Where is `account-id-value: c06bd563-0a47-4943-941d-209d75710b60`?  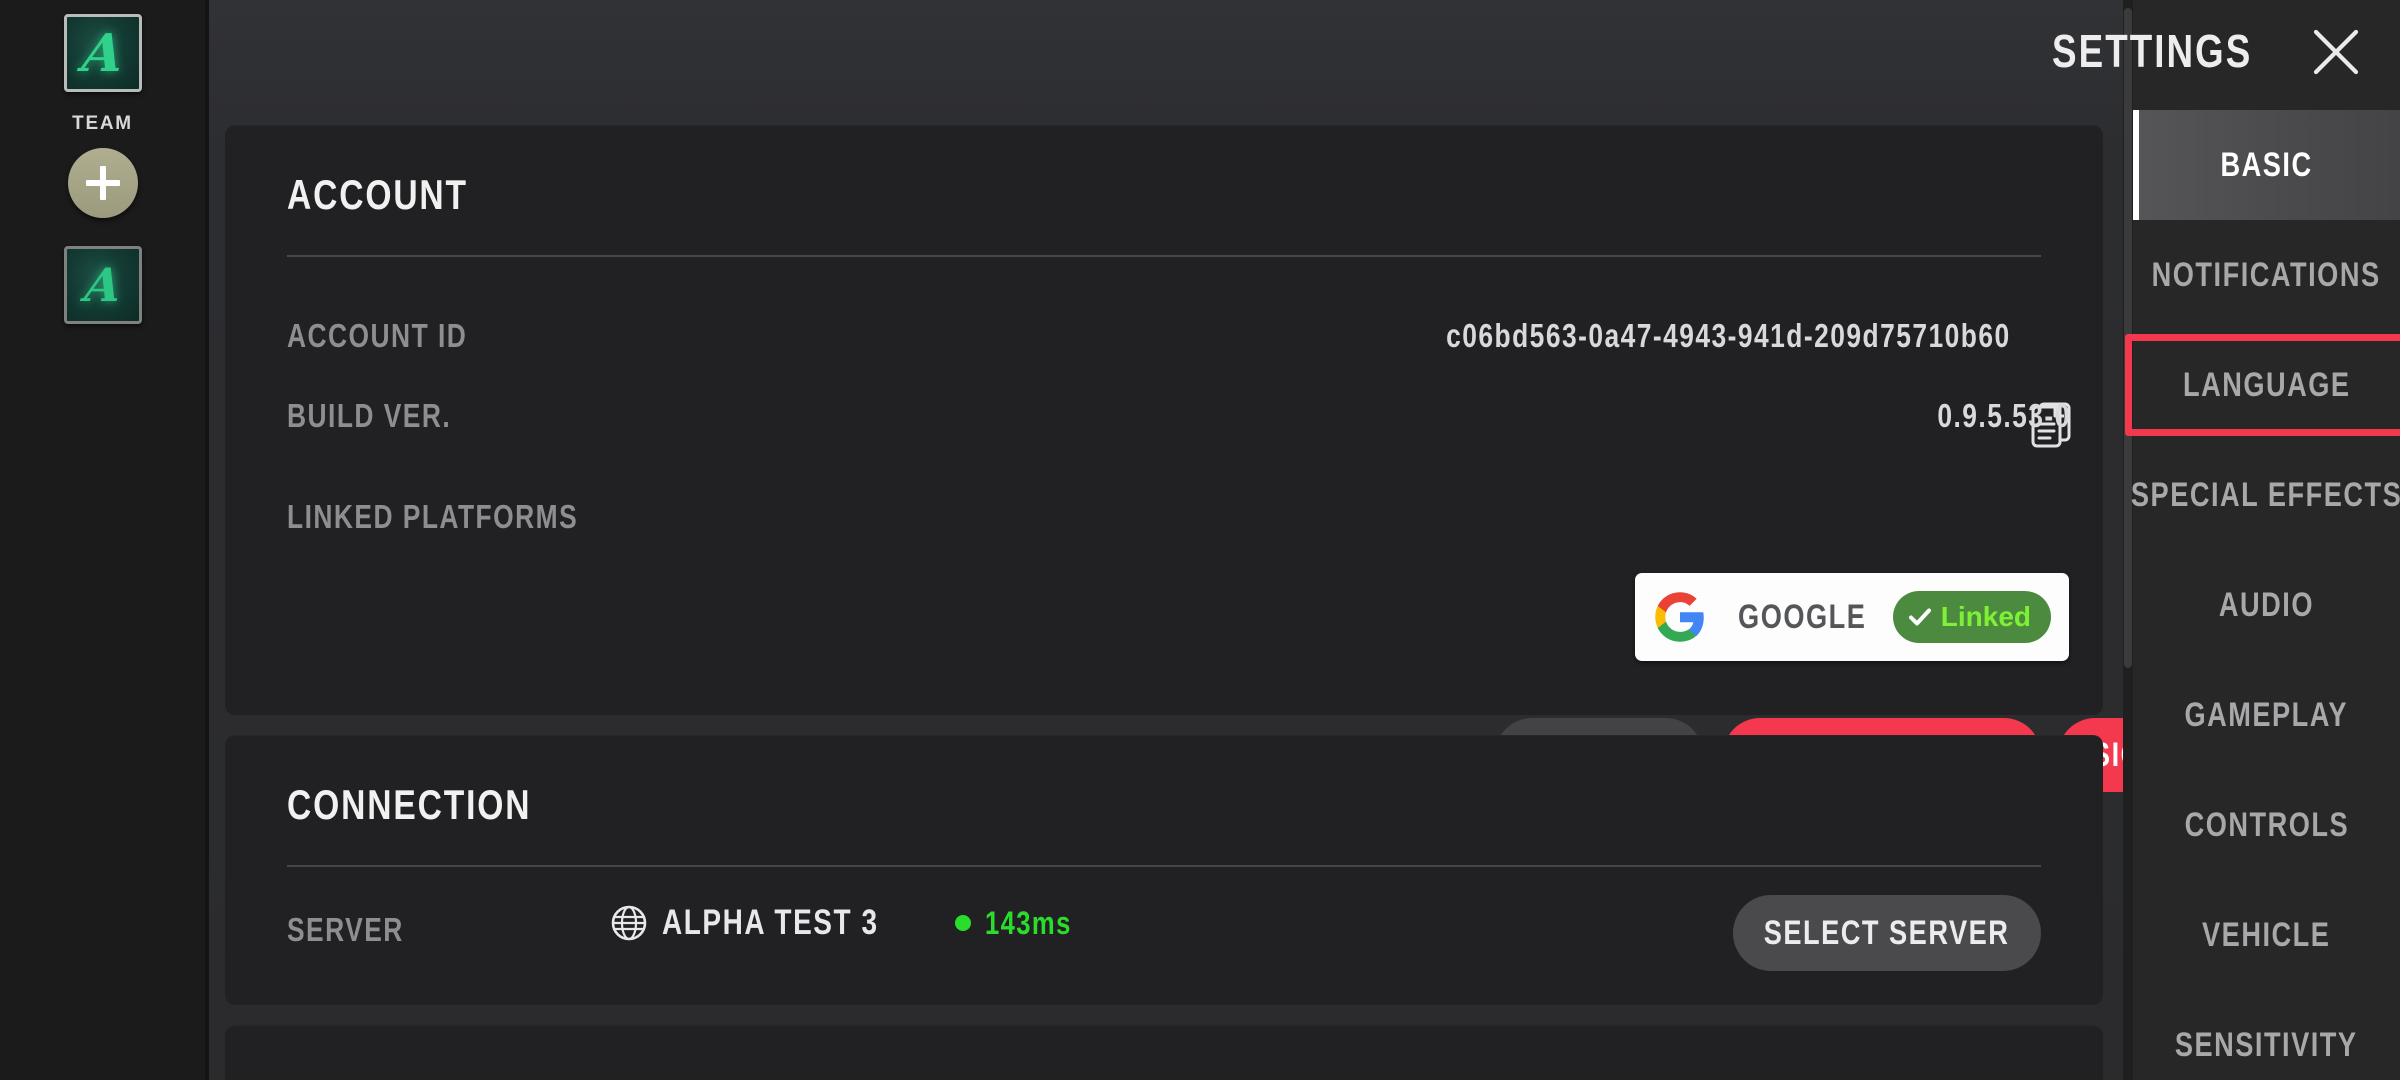
account-id-value: c06bd563-0a47-4943-941d-209d75710b60 is located at coordinates (1728, 335).